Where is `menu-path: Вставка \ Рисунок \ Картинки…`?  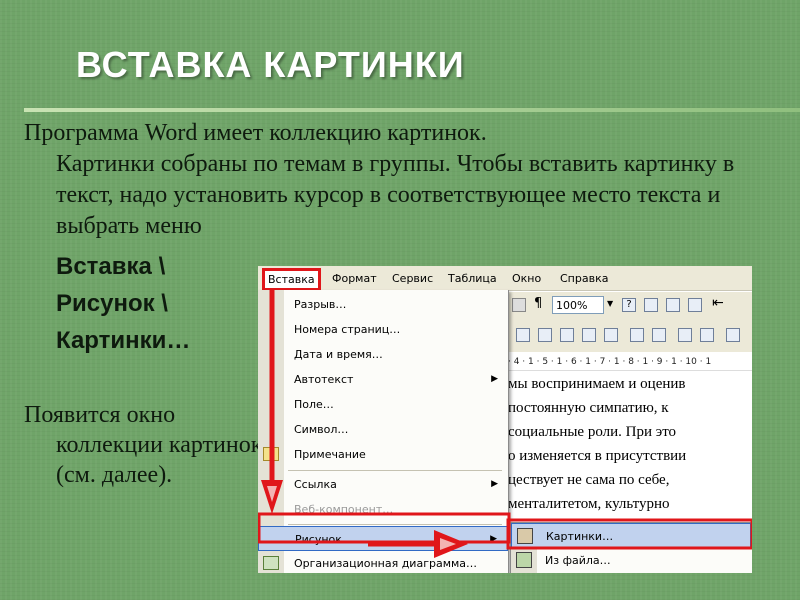
menu-path: Вставка \ Рисунок \ Картинки… is located at coordinates (123, 303).